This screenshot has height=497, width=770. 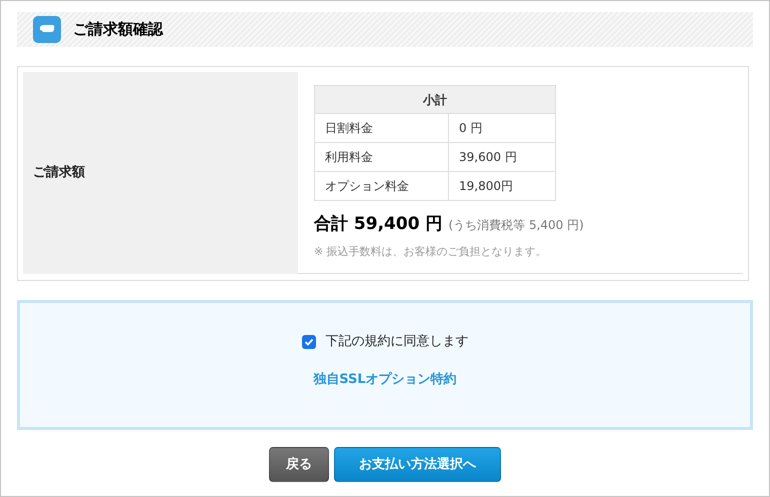 I want to click on table-cell: オプション料金, so click(x=381, y=186).